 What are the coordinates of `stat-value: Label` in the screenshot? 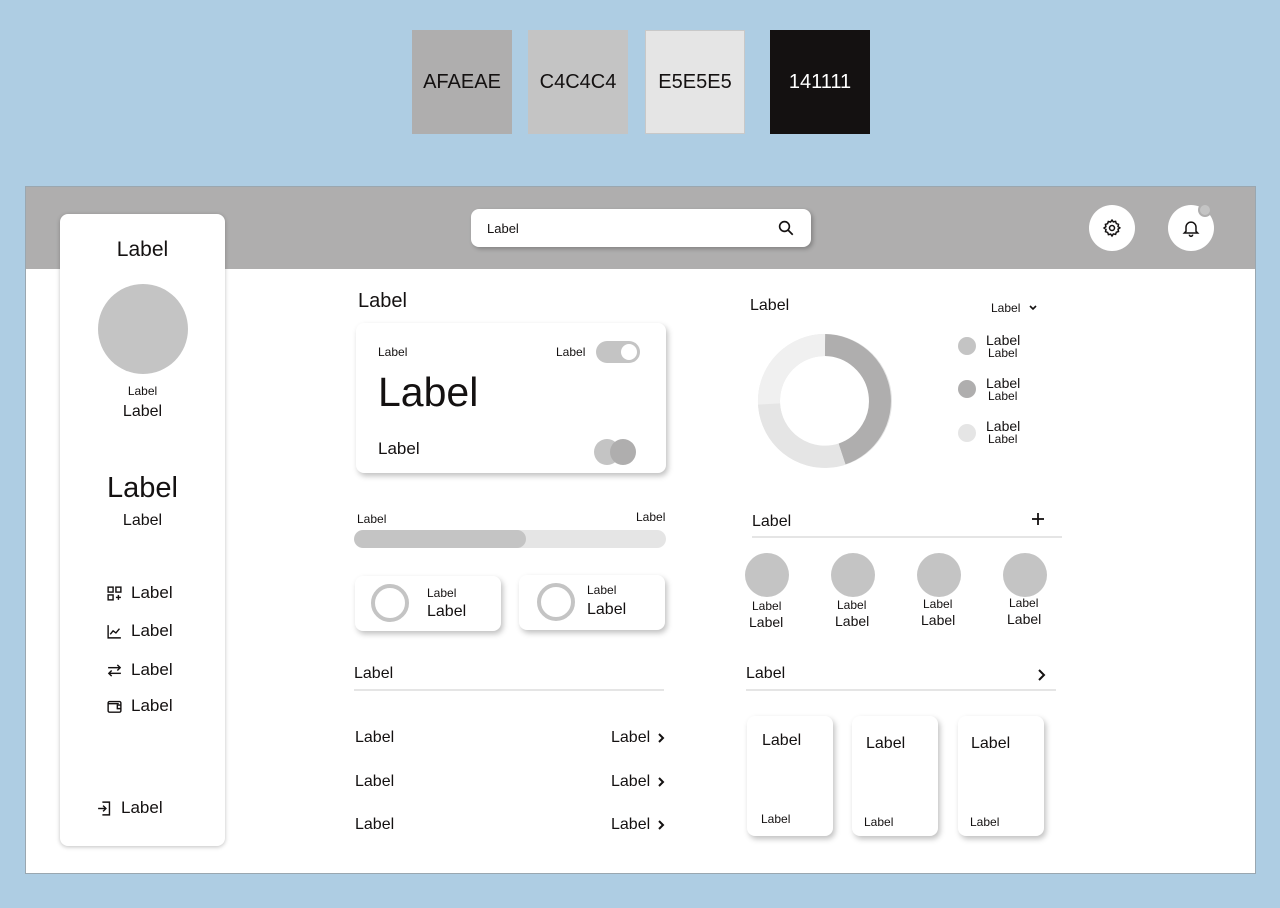 It's located at (142, 488).